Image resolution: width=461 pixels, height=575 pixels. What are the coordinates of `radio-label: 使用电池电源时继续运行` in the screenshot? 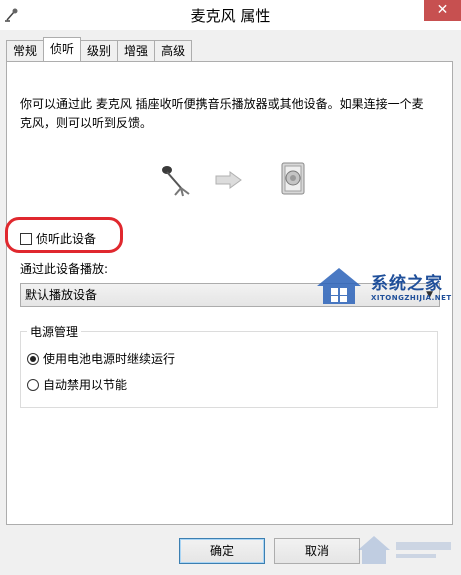 It's located at (109, 359).